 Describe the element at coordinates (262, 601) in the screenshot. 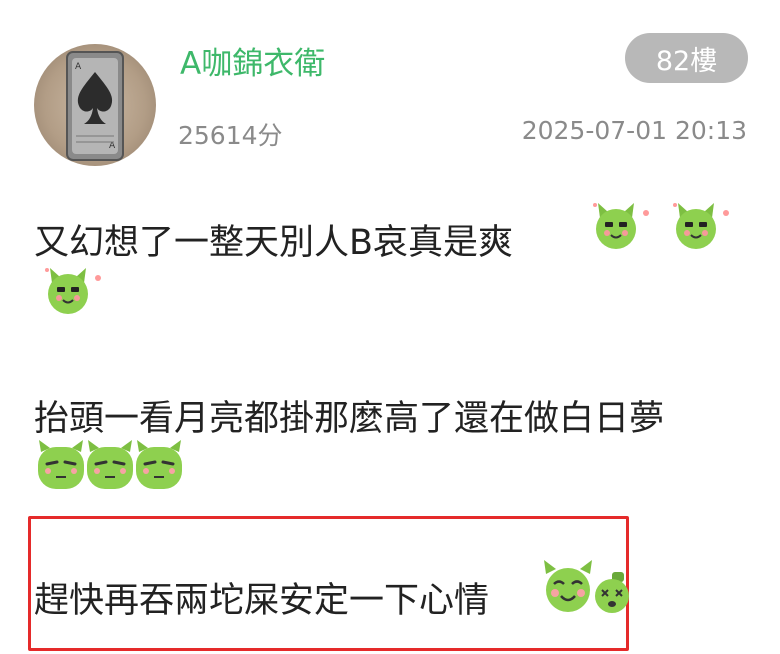

I see `post-text-line-3: 趕快再吞兩坨屎安定一下心情` at that location.